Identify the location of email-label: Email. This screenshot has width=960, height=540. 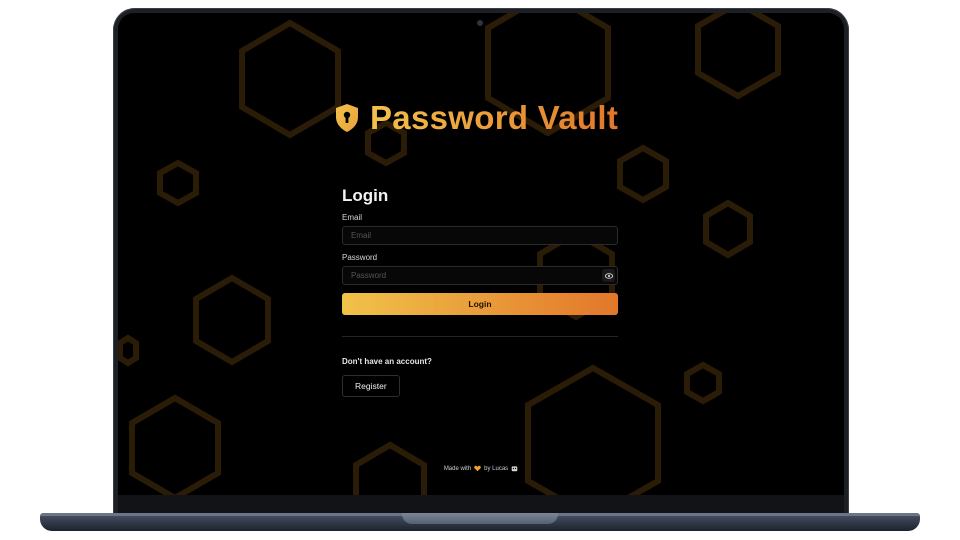
(352, 217).